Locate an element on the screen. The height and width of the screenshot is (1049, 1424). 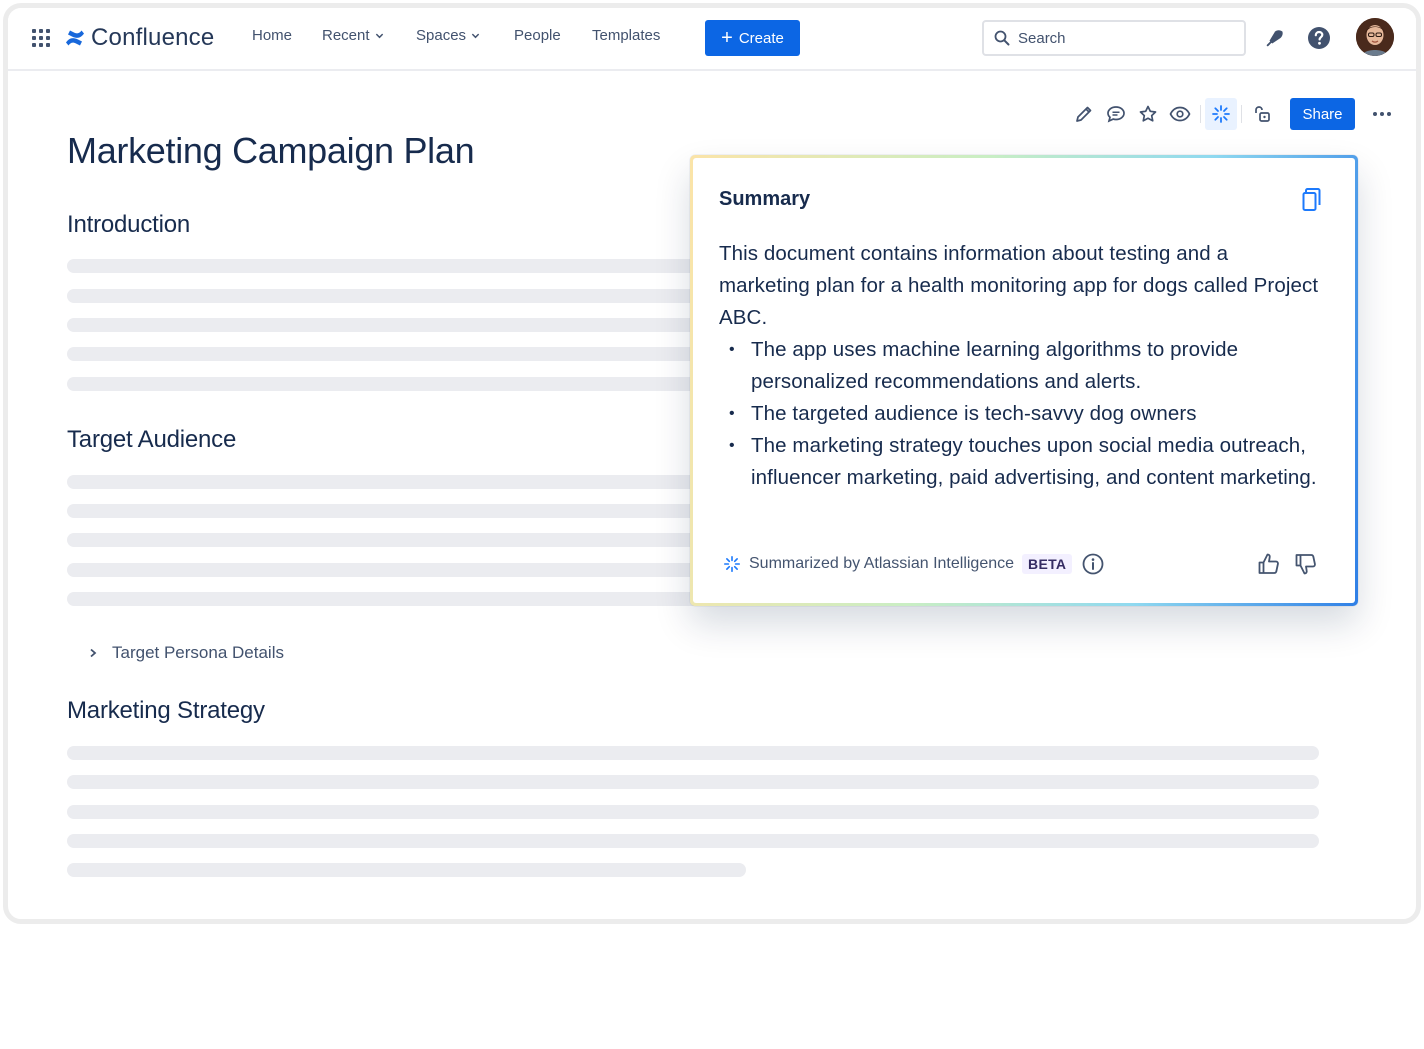
nav-recent: Recent is located at coordinates (353, 35).